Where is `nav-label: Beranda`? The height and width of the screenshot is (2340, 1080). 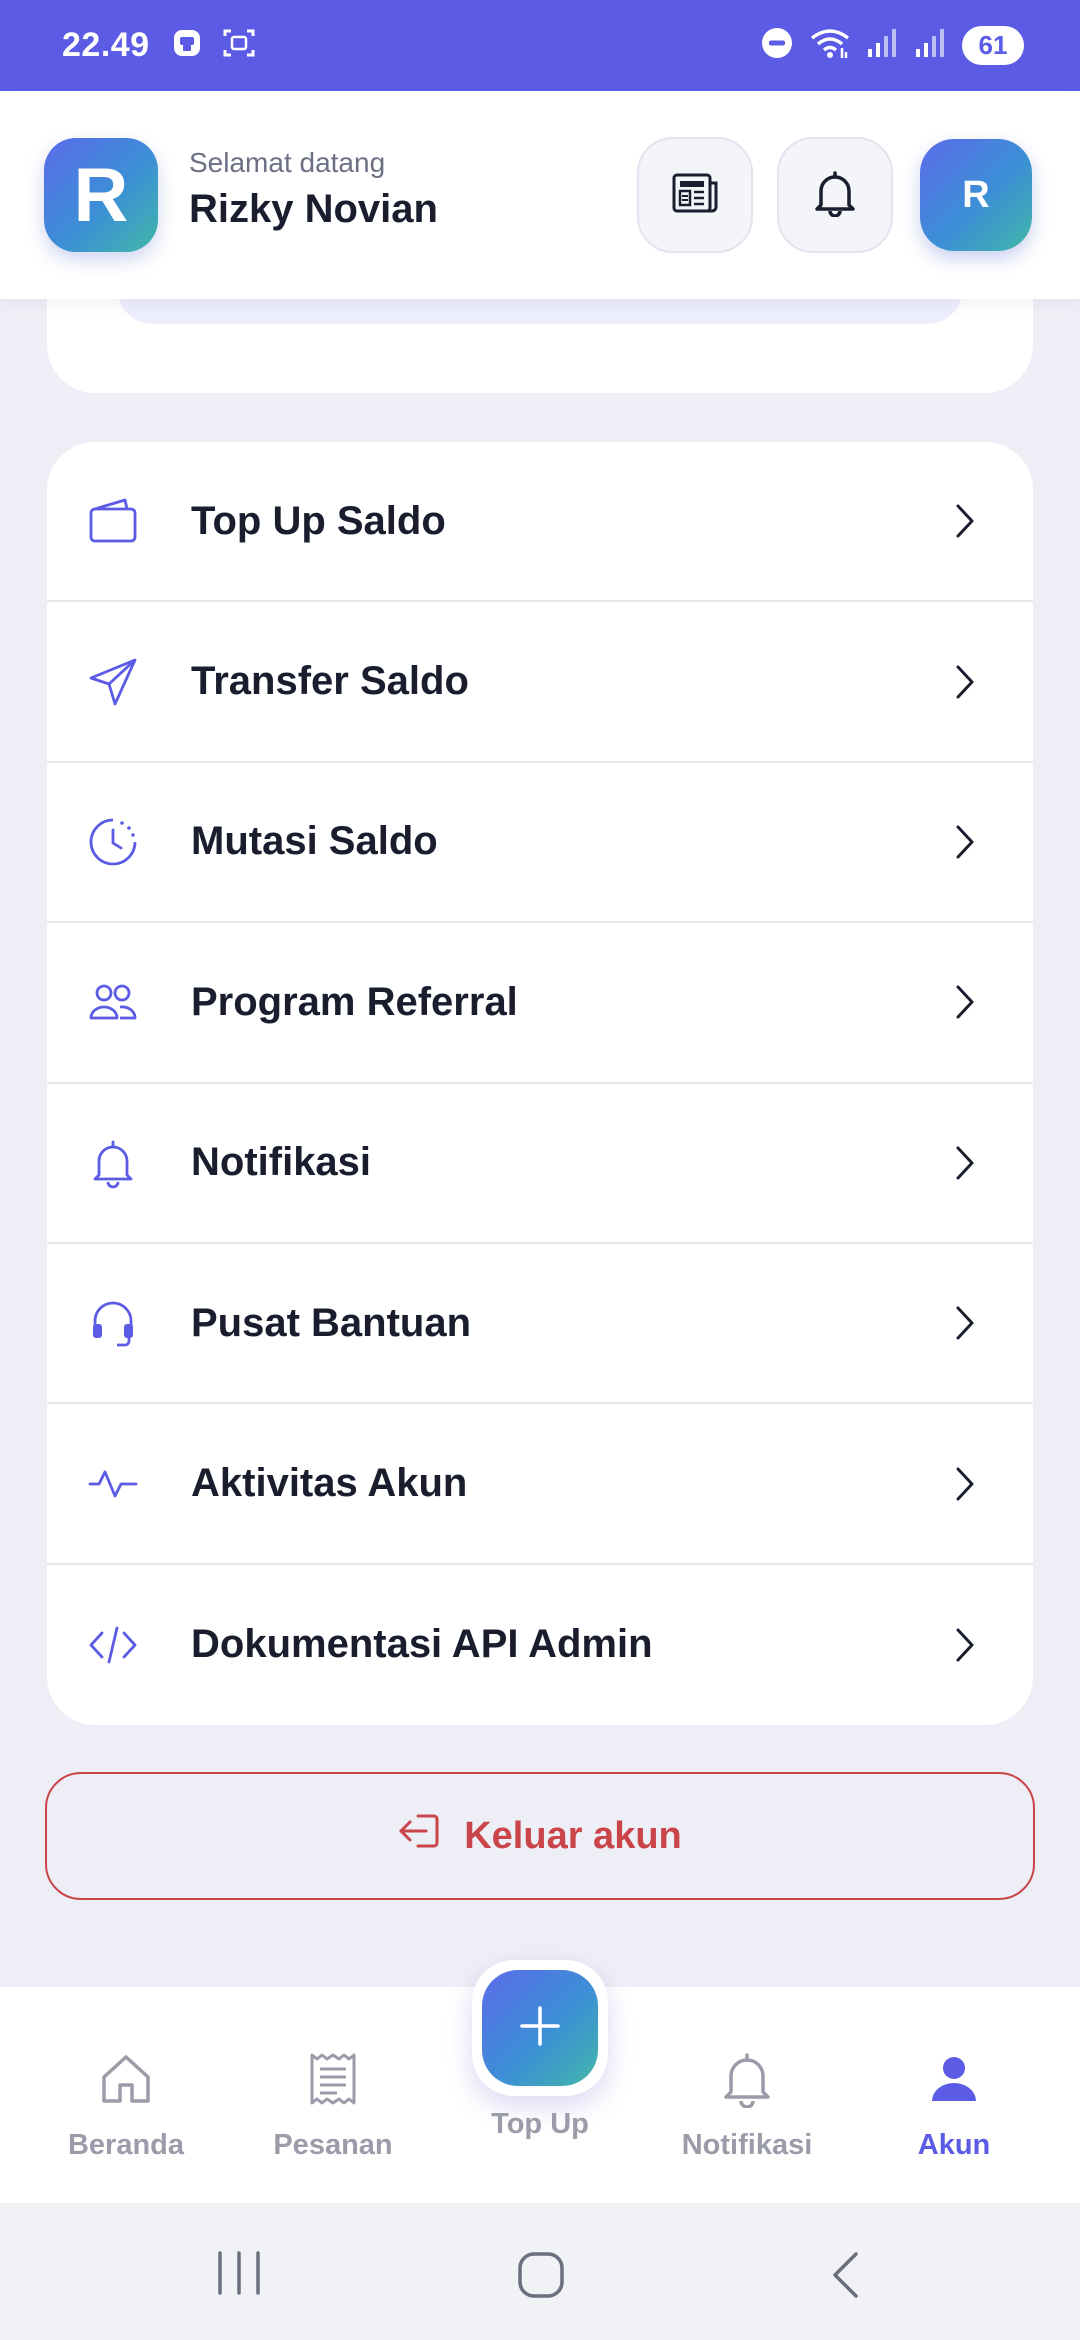
nav-label: Beranda is located at coordinates (126, 2145).